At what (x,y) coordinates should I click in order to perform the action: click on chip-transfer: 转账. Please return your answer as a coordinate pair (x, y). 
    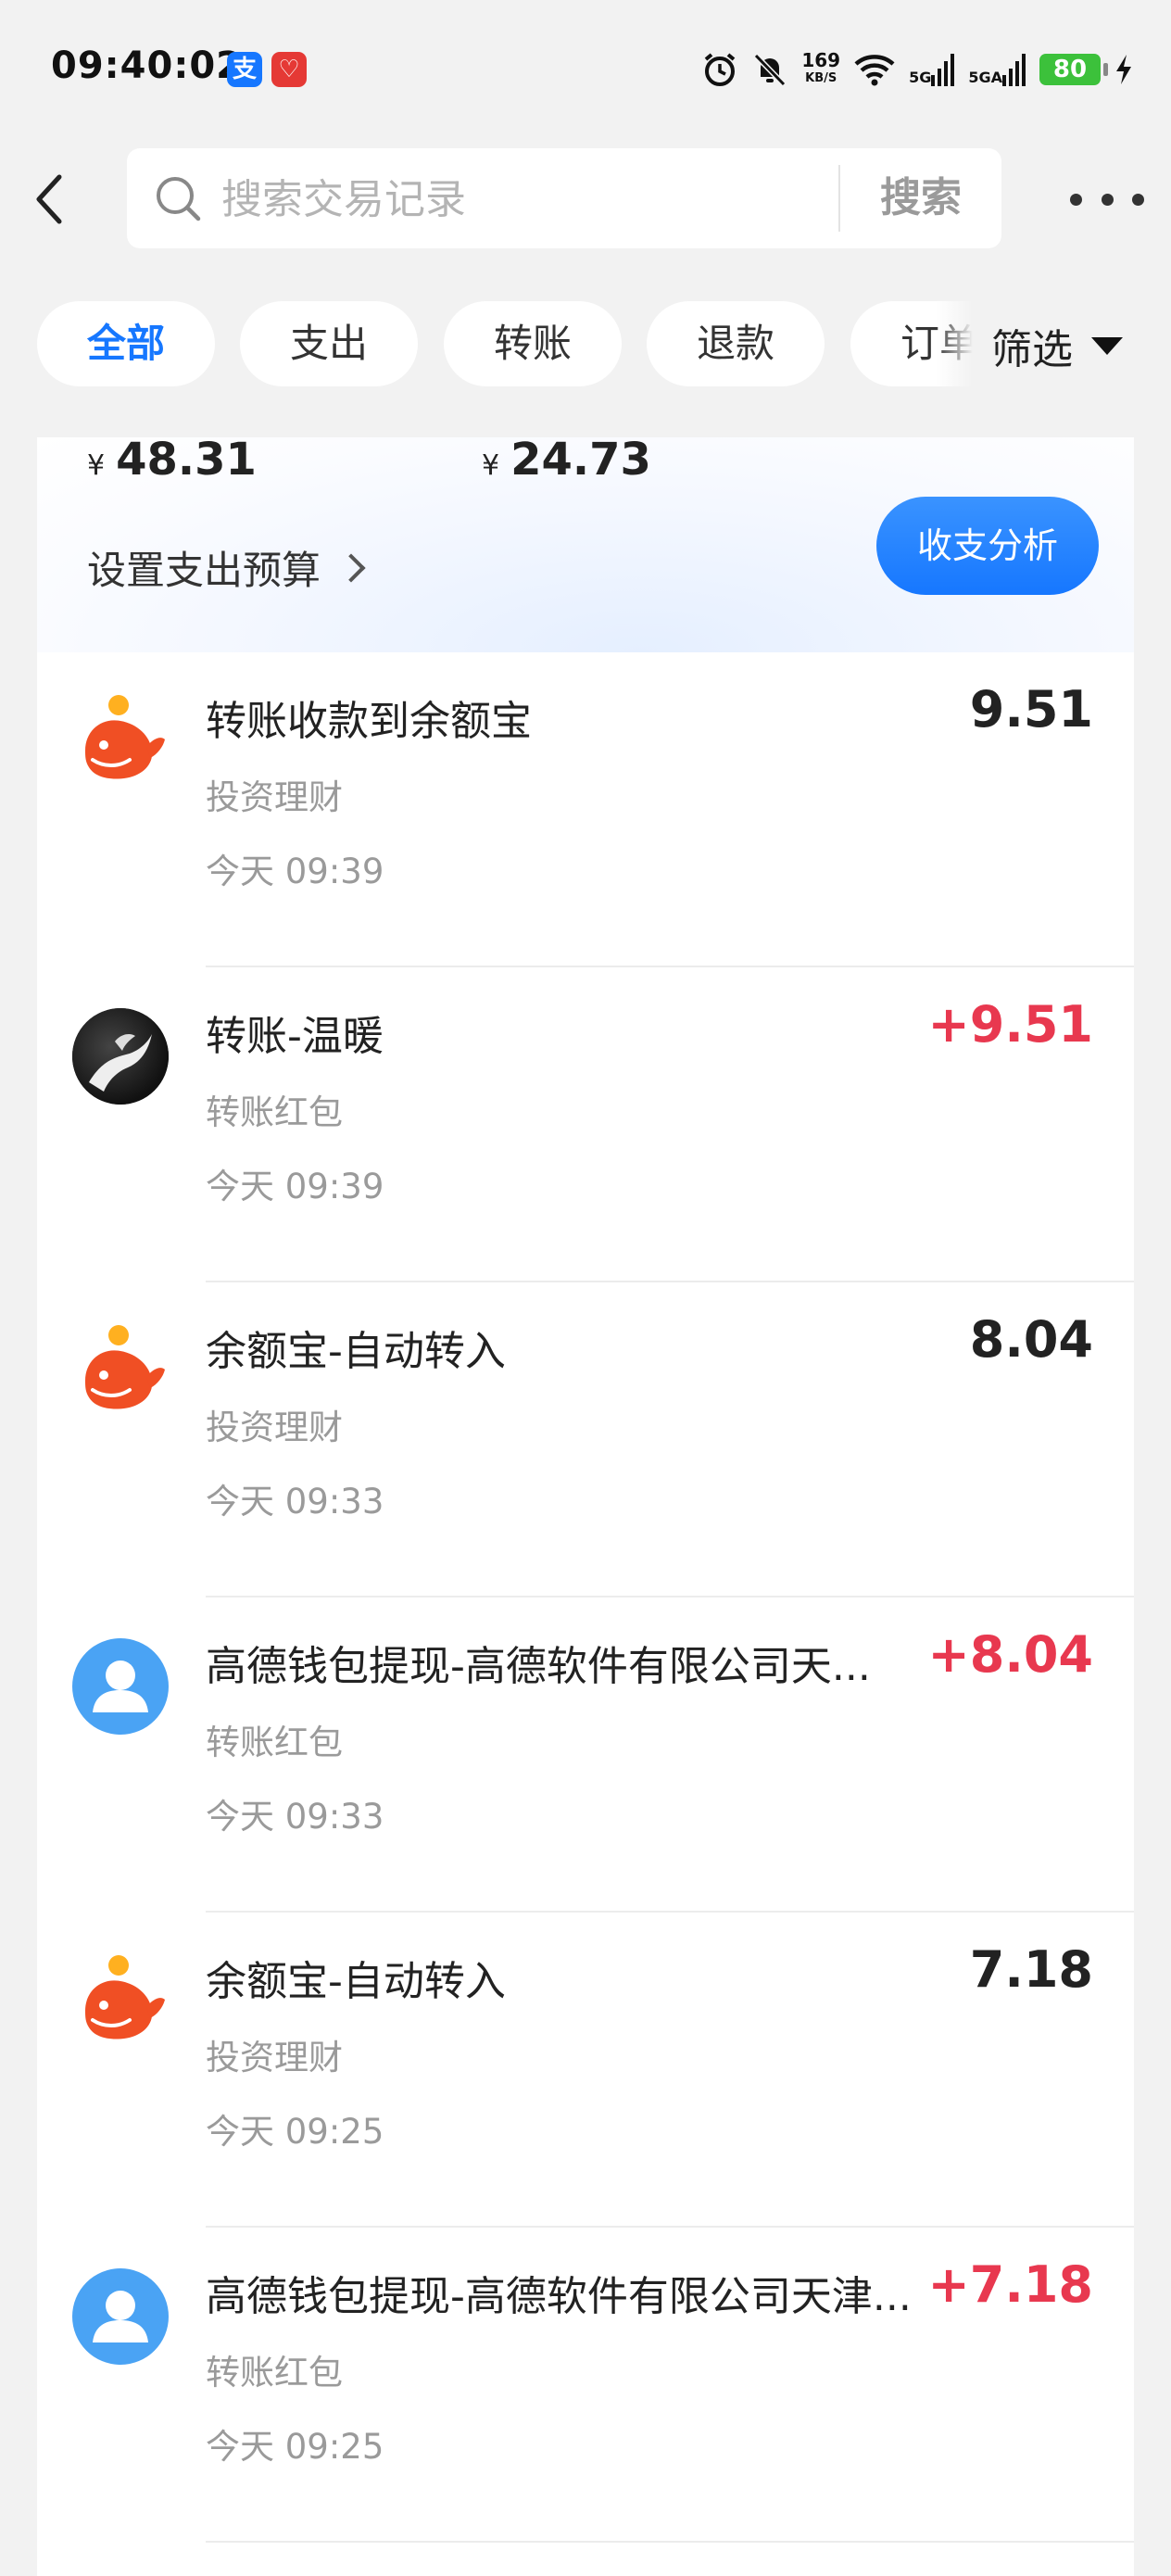
    Looking at the image, I should click on (533, 343).